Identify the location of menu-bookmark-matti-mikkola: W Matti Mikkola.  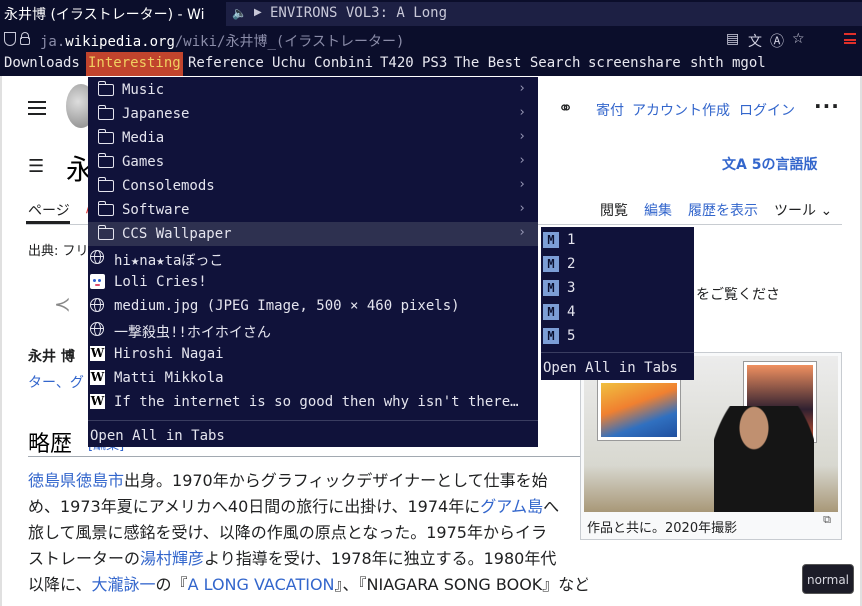
(313, 378).